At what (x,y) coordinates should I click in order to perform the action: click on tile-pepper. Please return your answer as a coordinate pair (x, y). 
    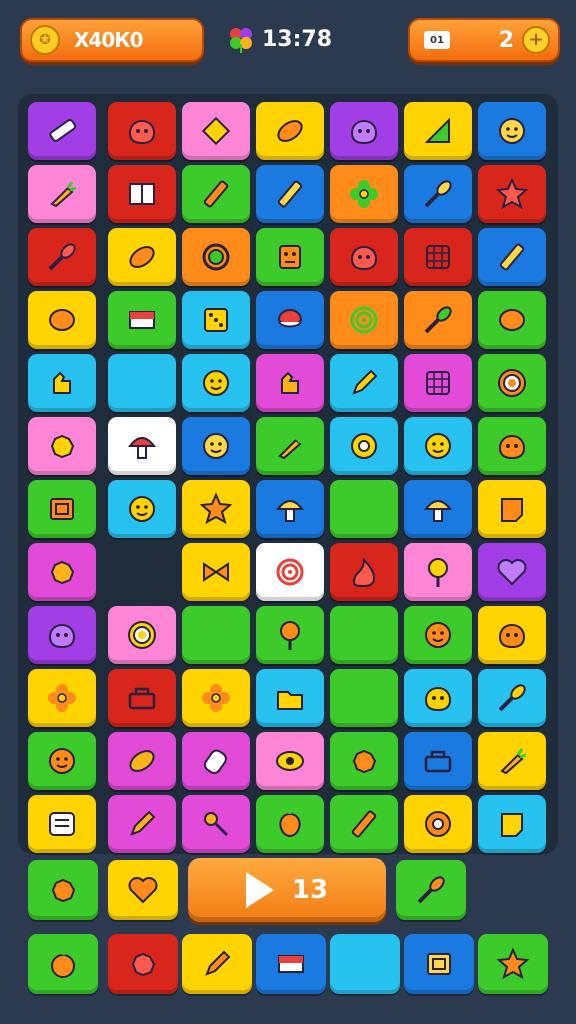
    Looking at the image, I should click on (290, 824).